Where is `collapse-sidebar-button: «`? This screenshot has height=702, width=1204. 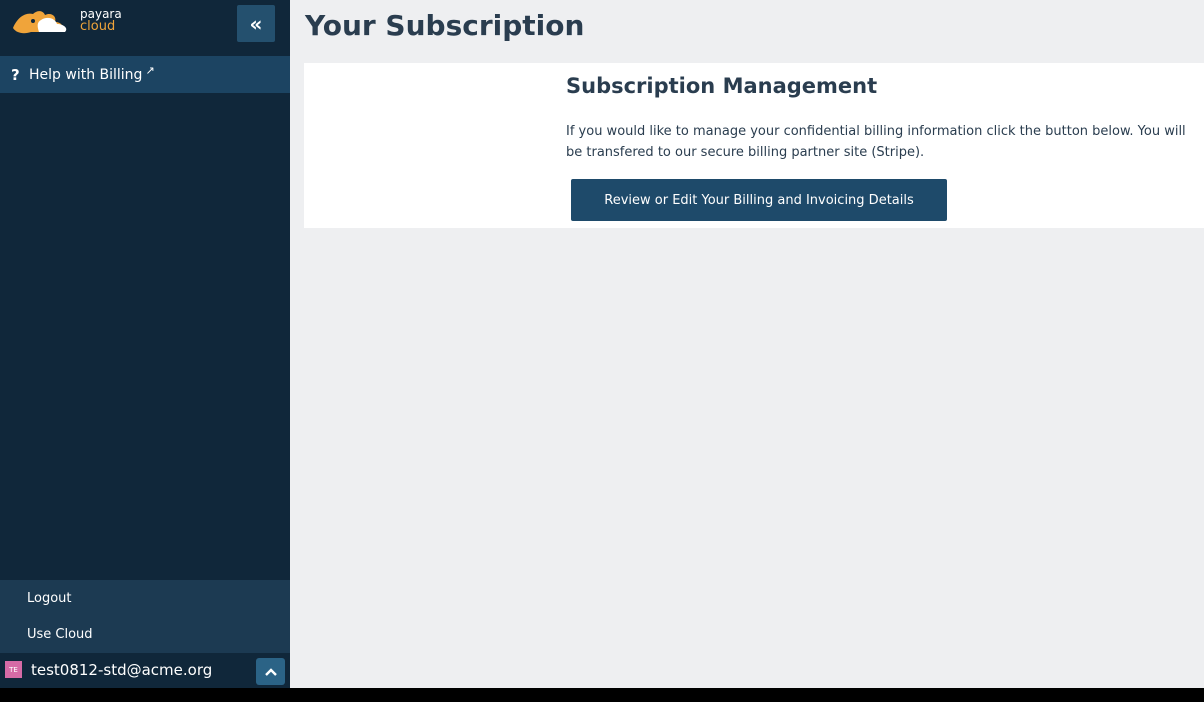 collapse-sidebar-button: « is located at coordinates (256, 23).